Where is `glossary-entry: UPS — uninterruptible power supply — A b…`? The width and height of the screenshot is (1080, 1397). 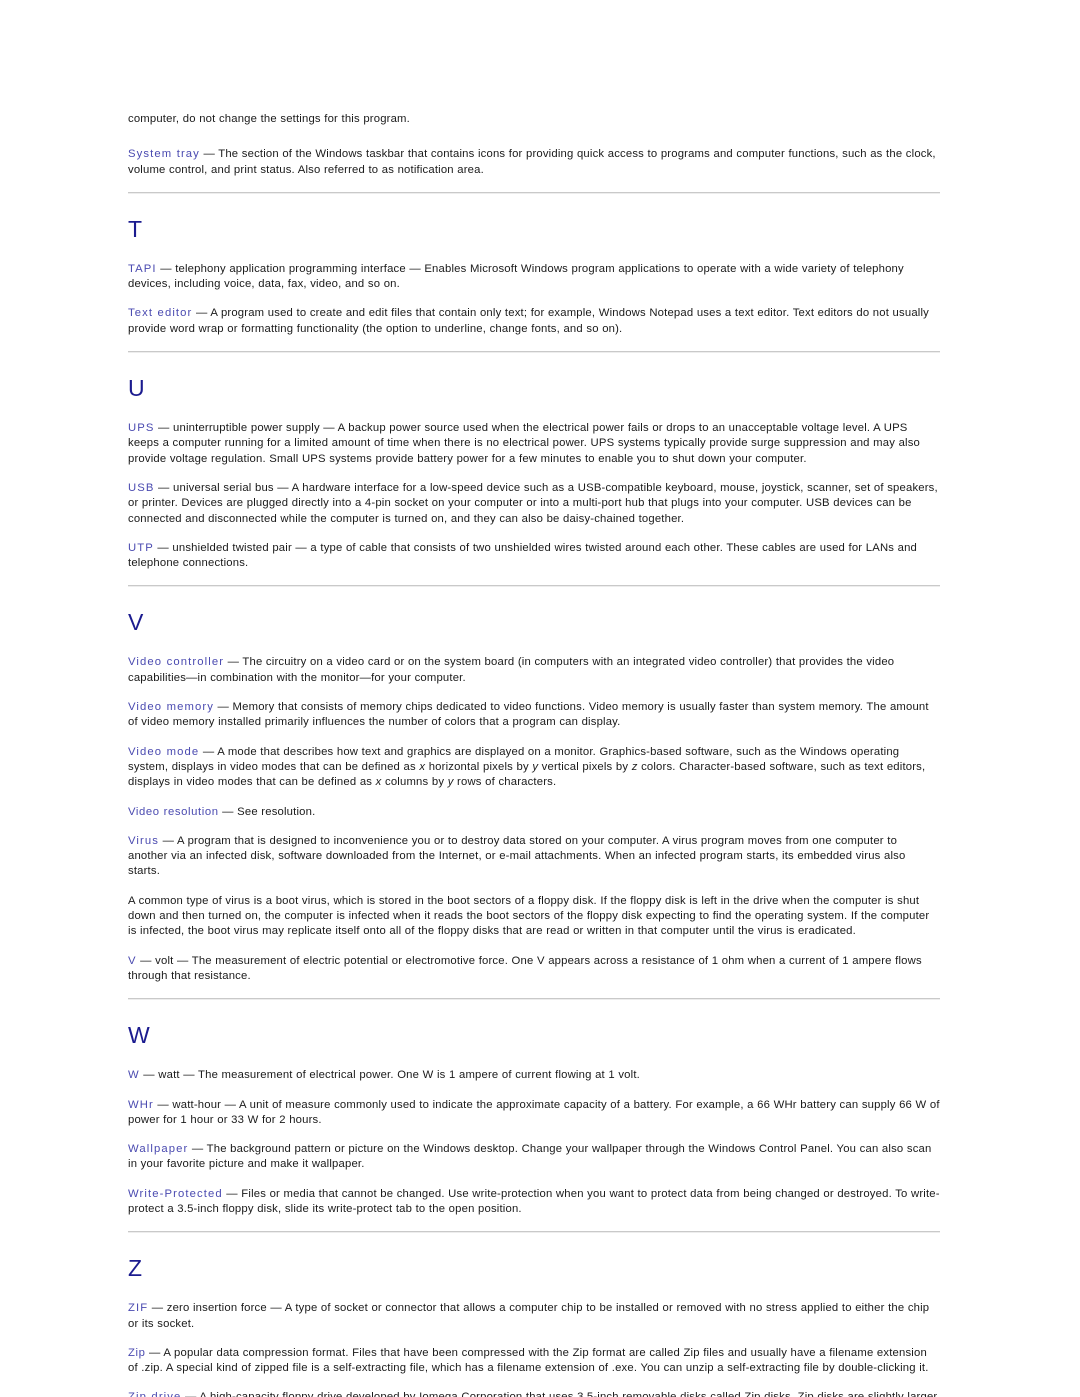 glossary-entry: UPS — uninterruptible power supply — A b… is located at coordinates (534, 444).